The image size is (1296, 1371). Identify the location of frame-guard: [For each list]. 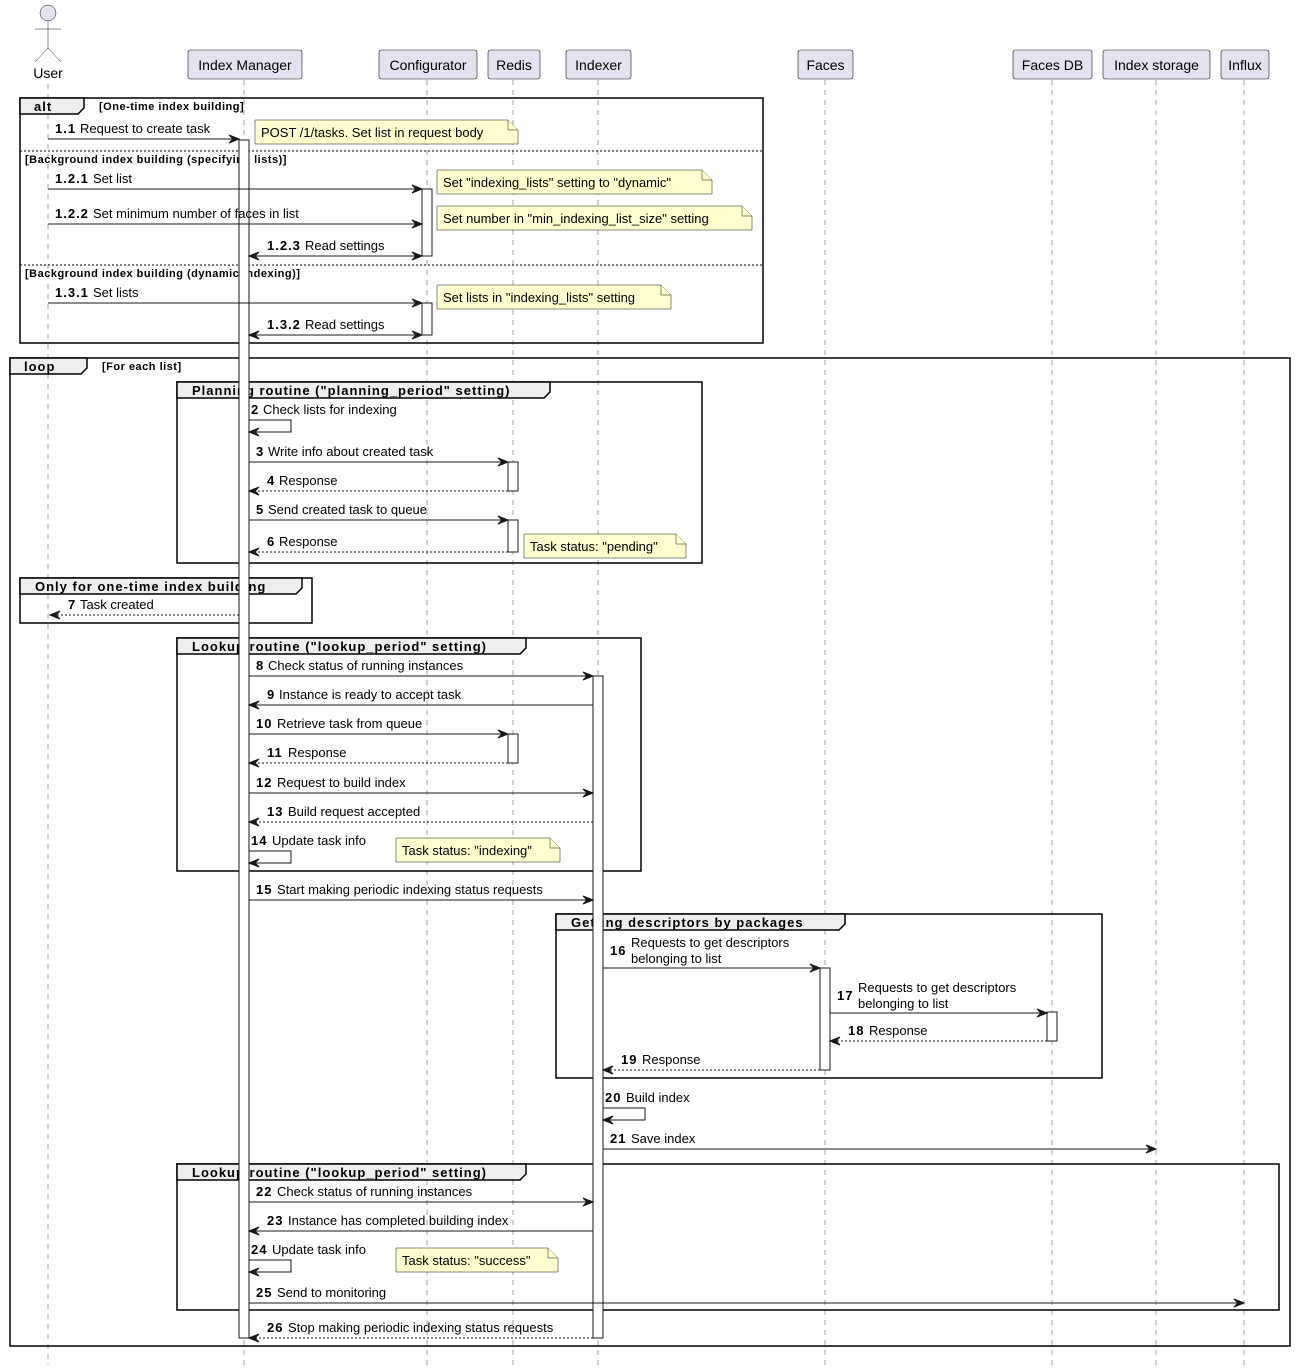
(142, 367).